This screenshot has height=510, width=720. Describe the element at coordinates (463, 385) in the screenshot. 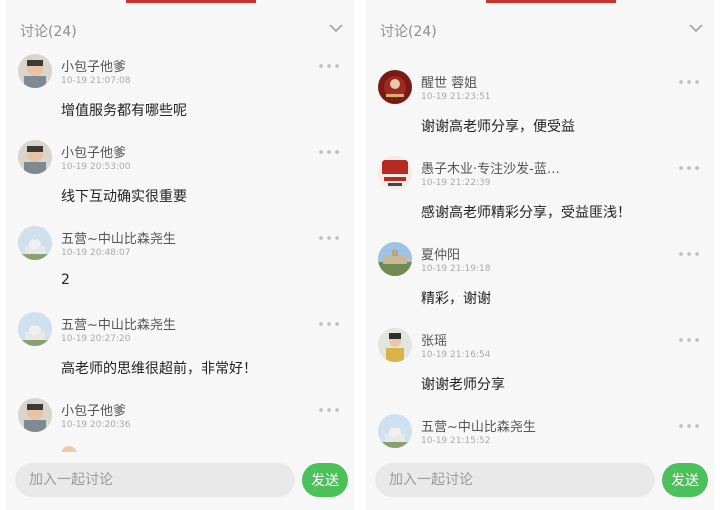

I see `comment-text: 谢谢老师分享` at that location.